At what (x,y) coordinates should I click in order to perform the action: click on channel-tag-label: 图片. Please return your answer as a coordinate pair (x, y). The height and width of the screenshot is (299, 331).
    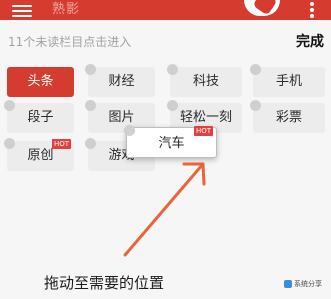
    Looking at the image, I should click on (121, 117).